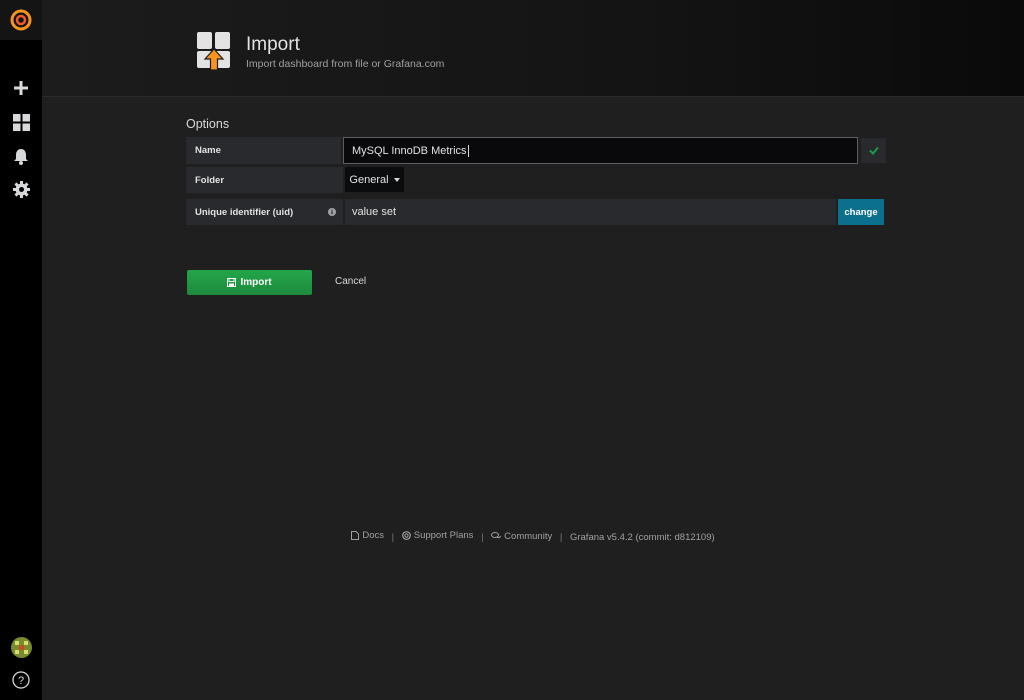  I want to click on text-cursor, so click(468, 150).